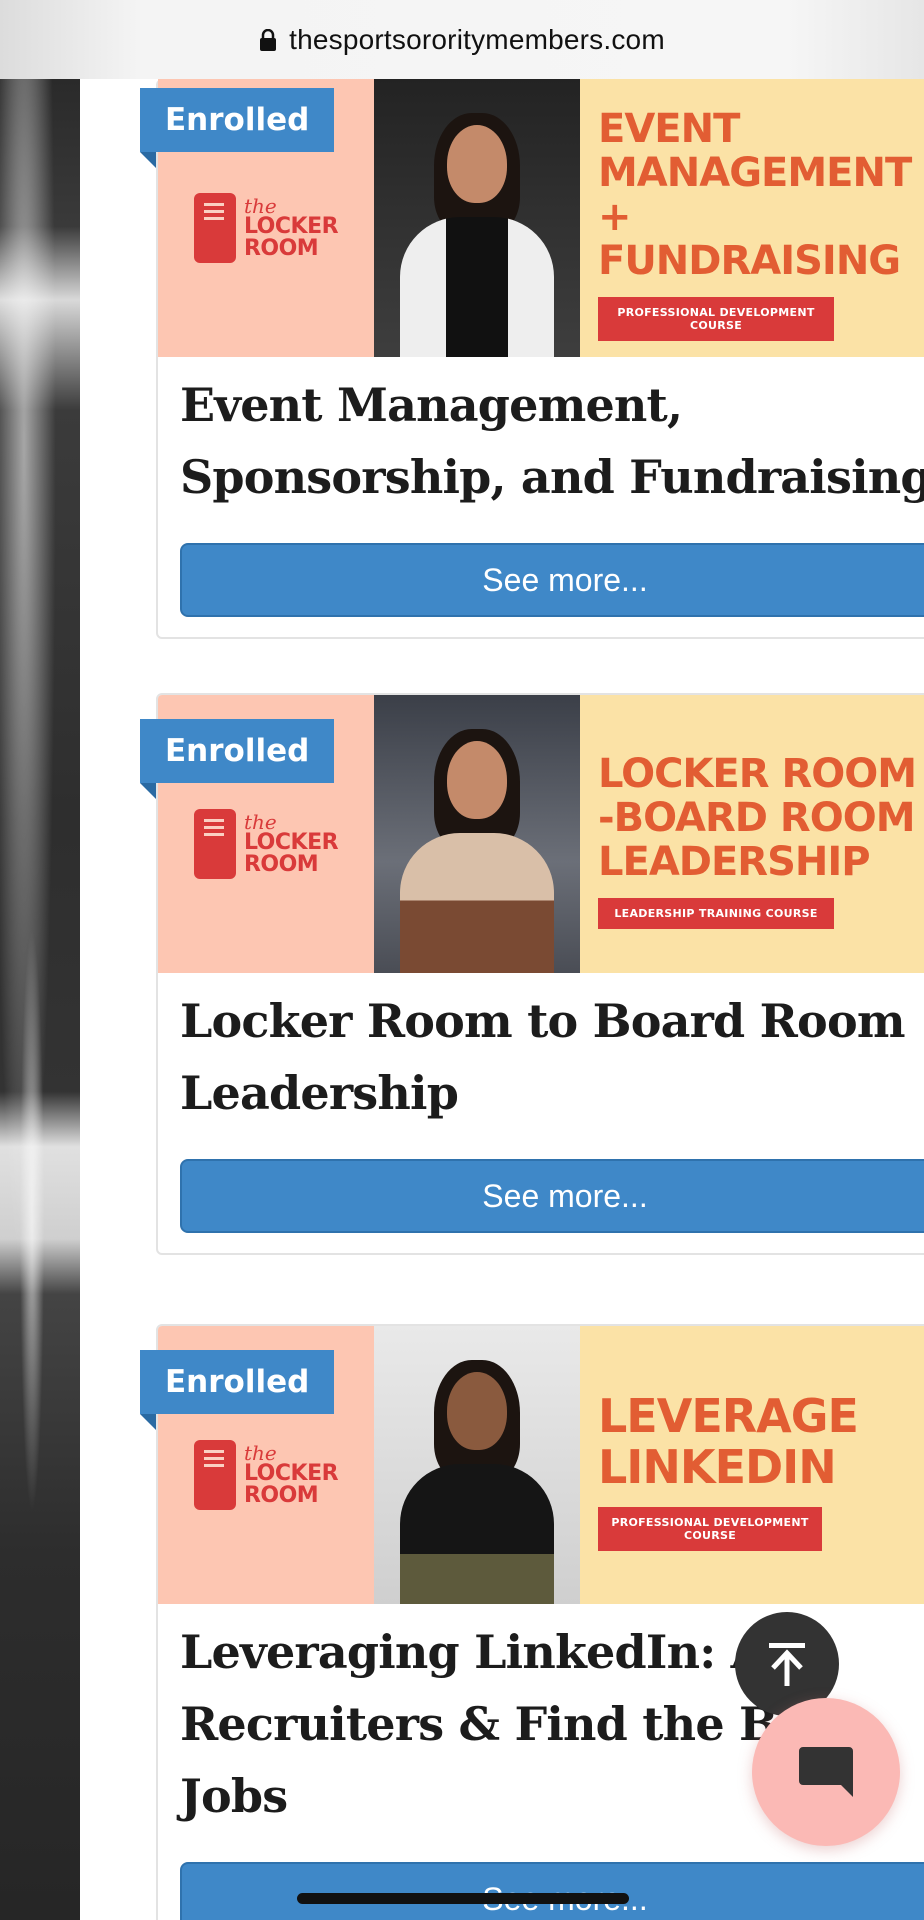 This screenshot has width=924, height=1920. What do you see at coordinates (40, 999) in the screenshot?
I see `page-background-image` at bounding box center [40, 999].